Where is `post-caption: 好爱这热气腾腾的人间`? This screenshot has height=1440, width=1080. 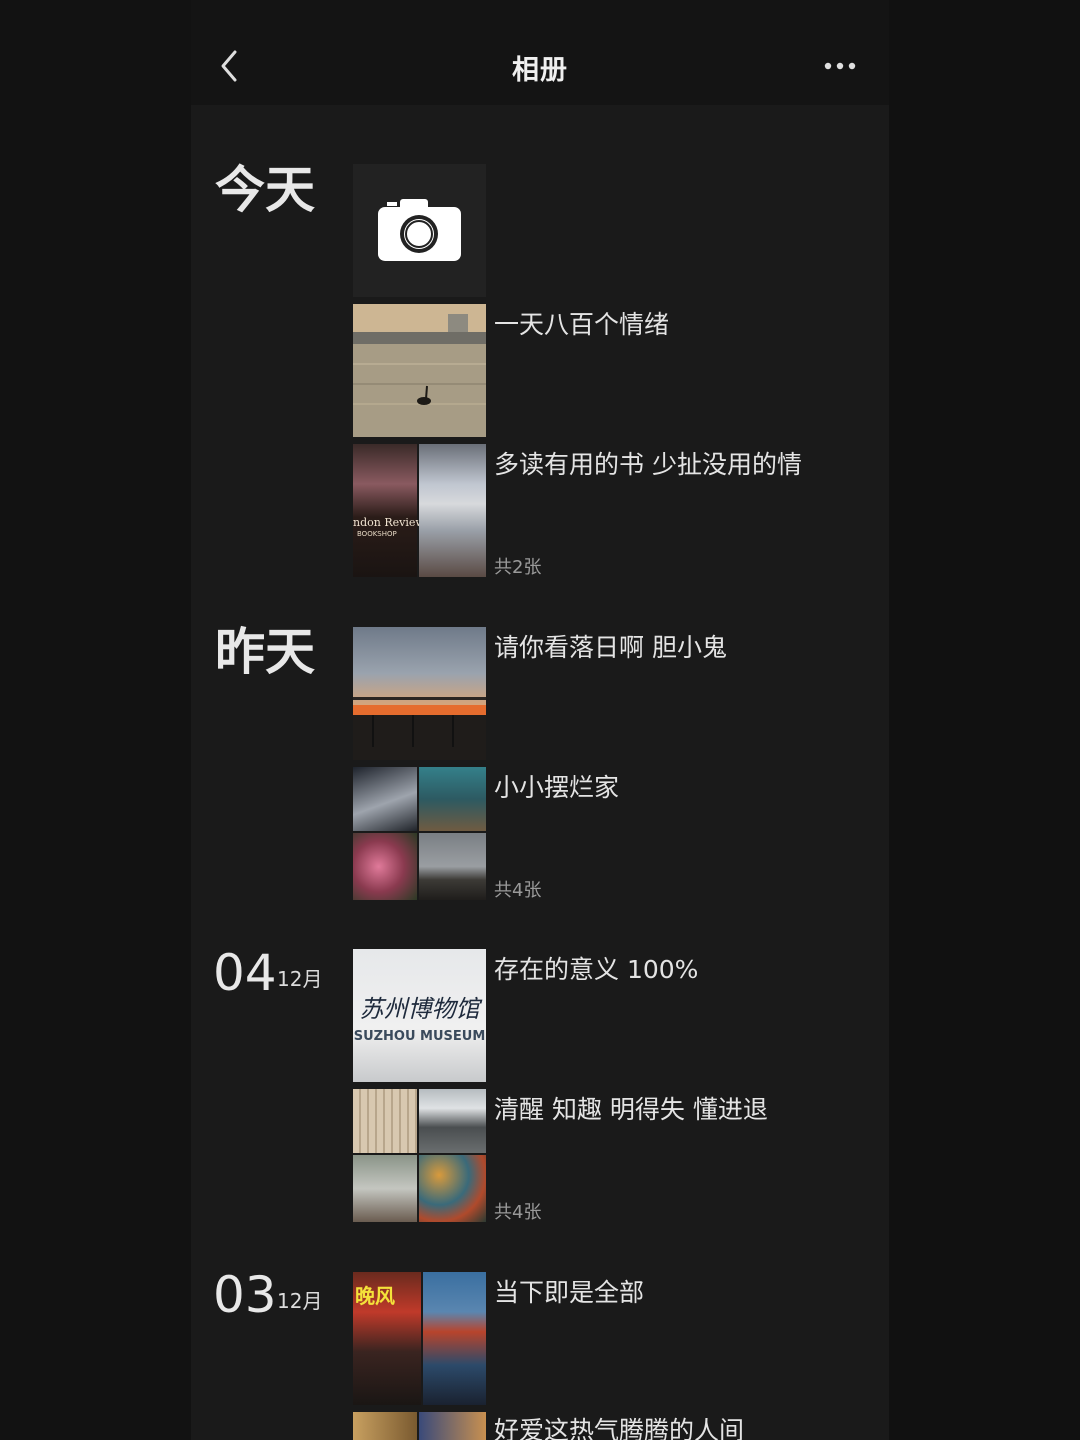 post-caption: 好爱这热气腾腾的人间 is located at coordinates (619, 1428).